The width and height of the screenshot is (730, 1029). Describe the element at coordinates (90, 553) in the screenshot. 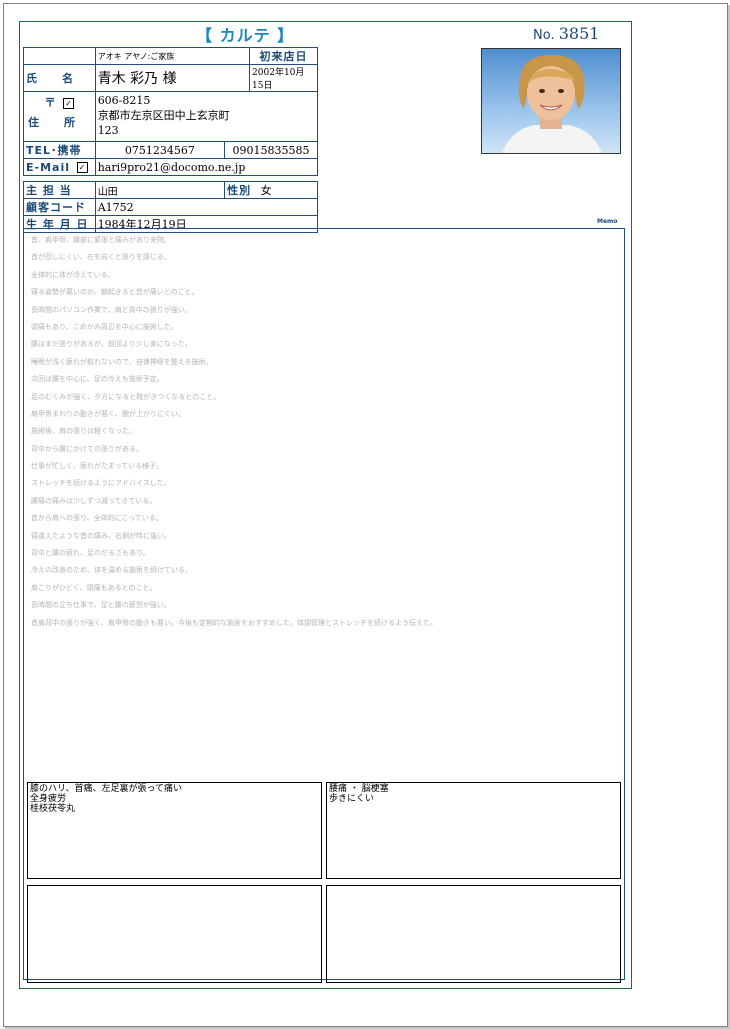

I see `memo-line: 背中と腰の疲れ、足のだるさもあり。` at that location.